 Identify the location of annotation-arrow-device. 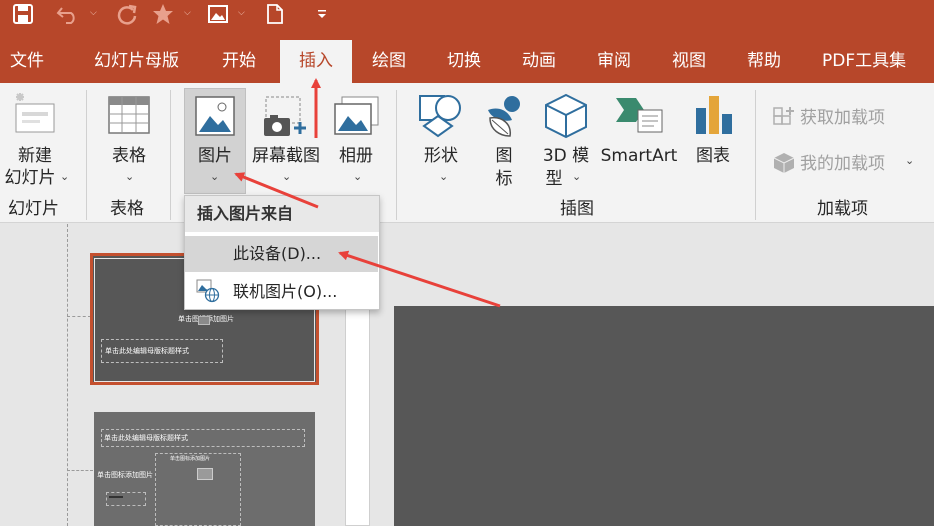
(419, 279).